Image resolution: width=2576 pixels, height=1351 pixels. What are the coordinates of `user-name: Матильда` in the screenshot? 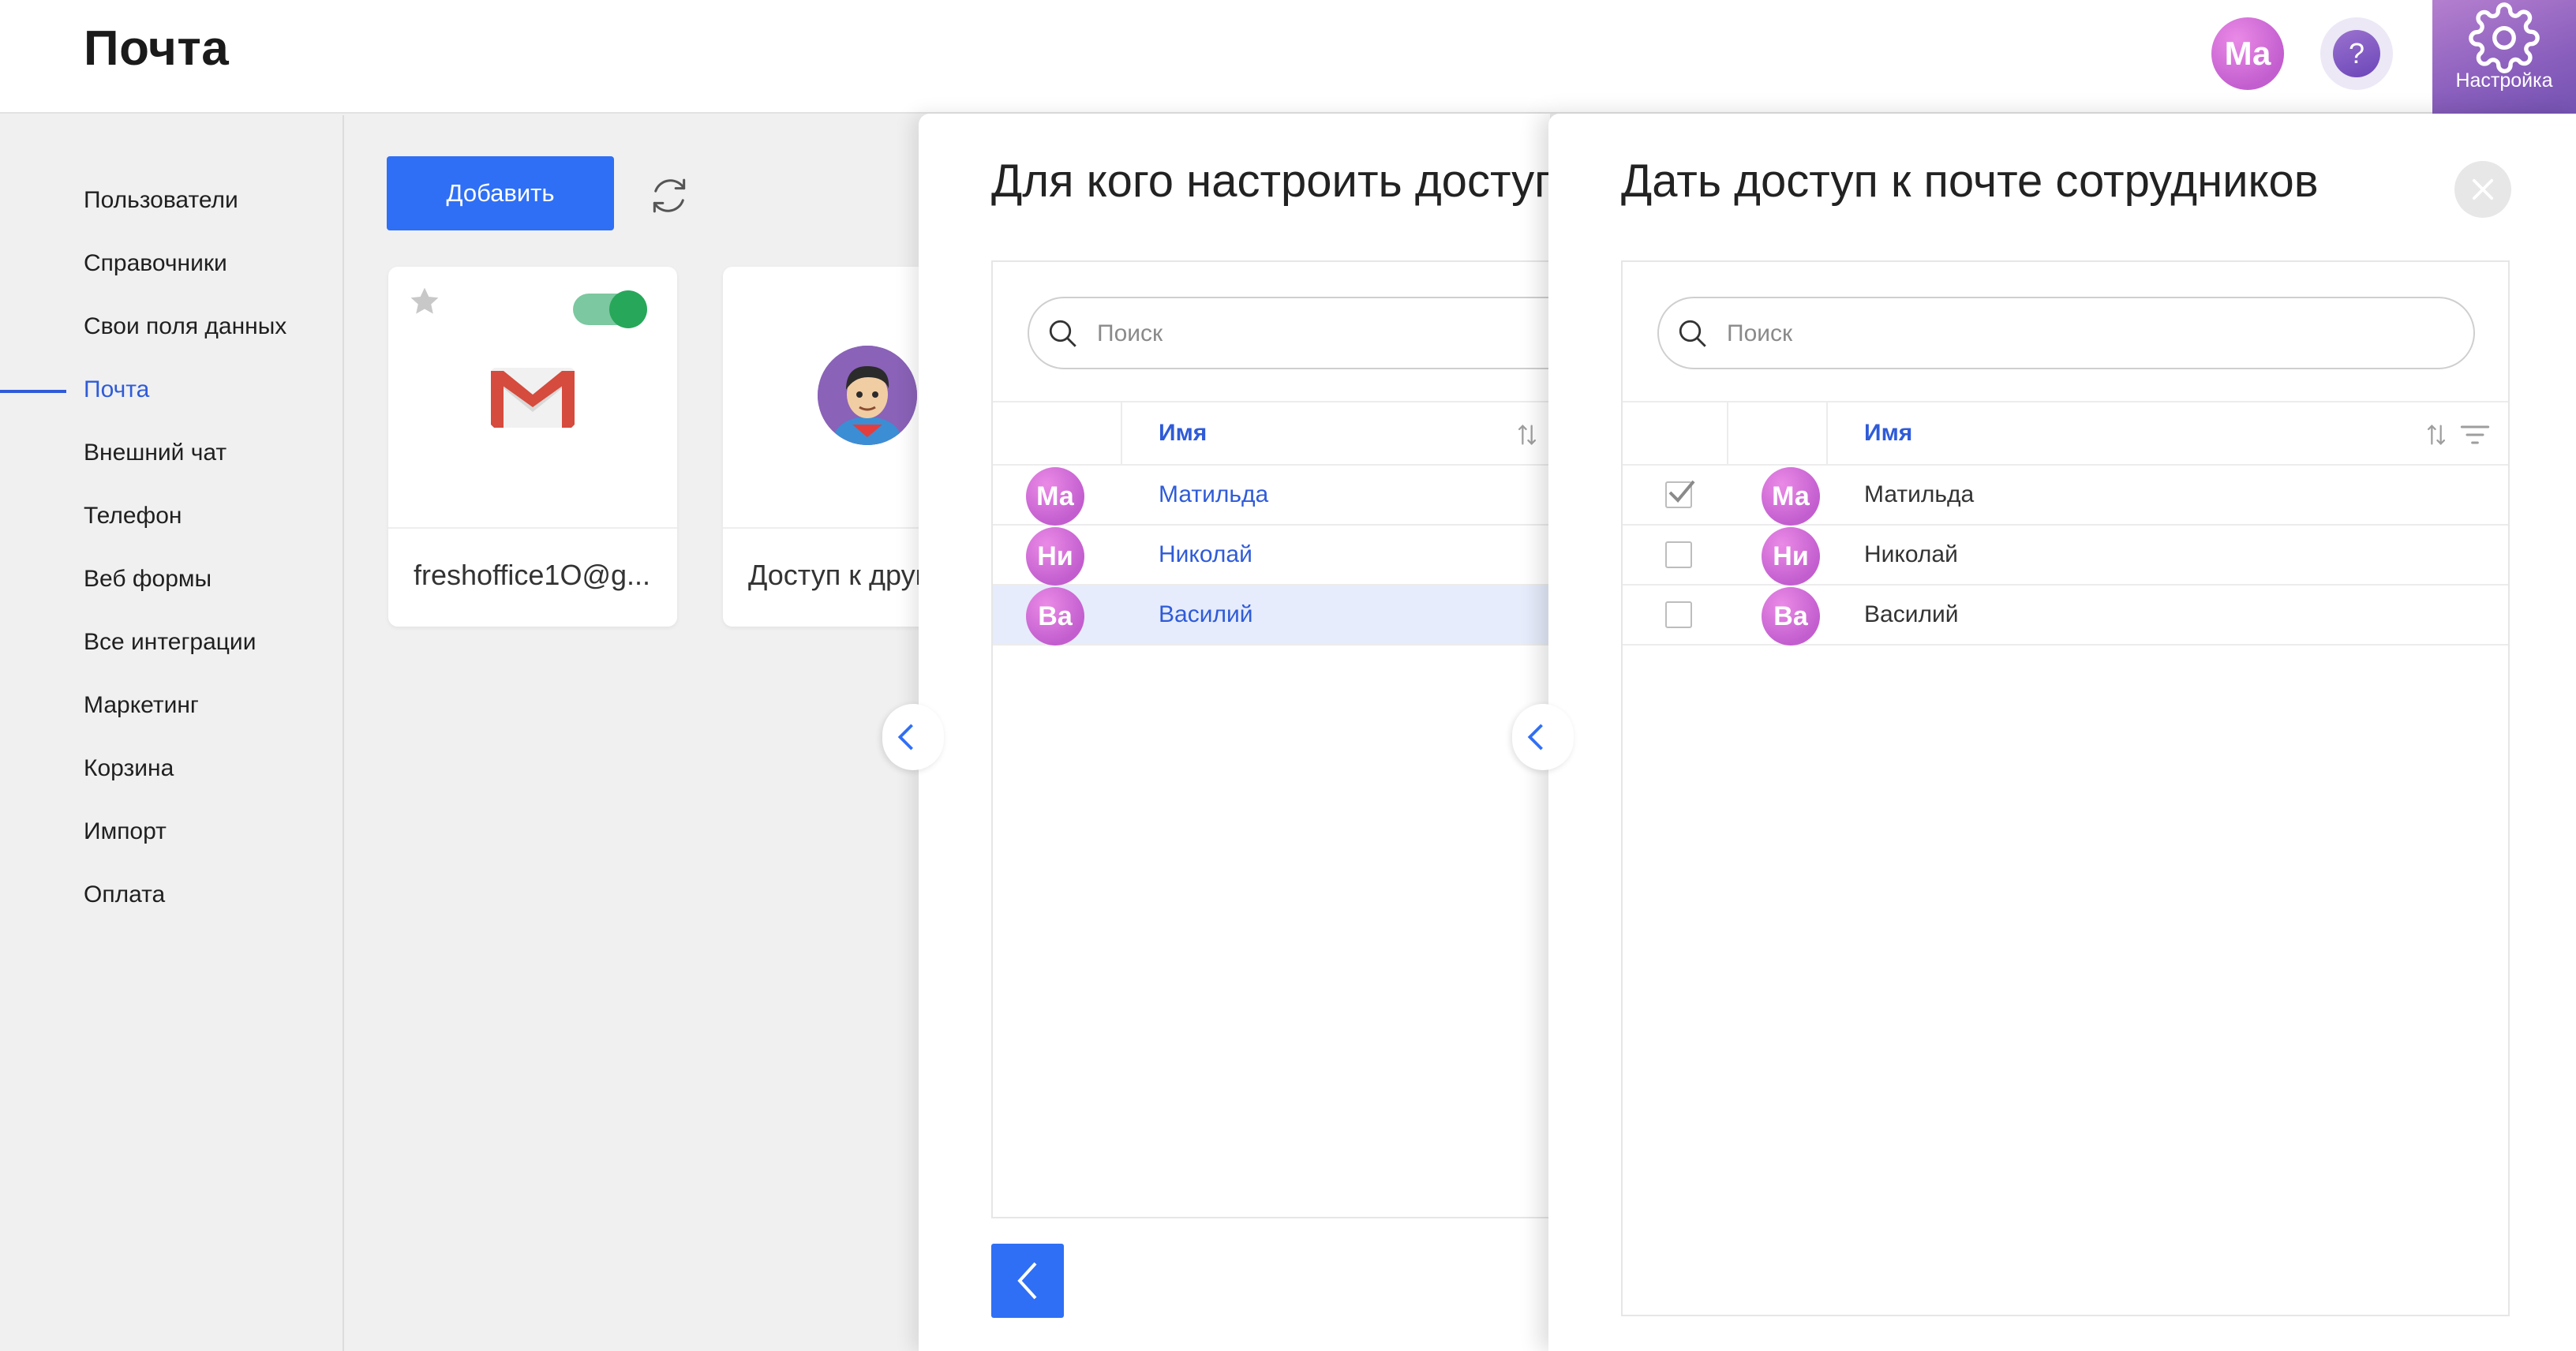 It's located at (1919, 494).